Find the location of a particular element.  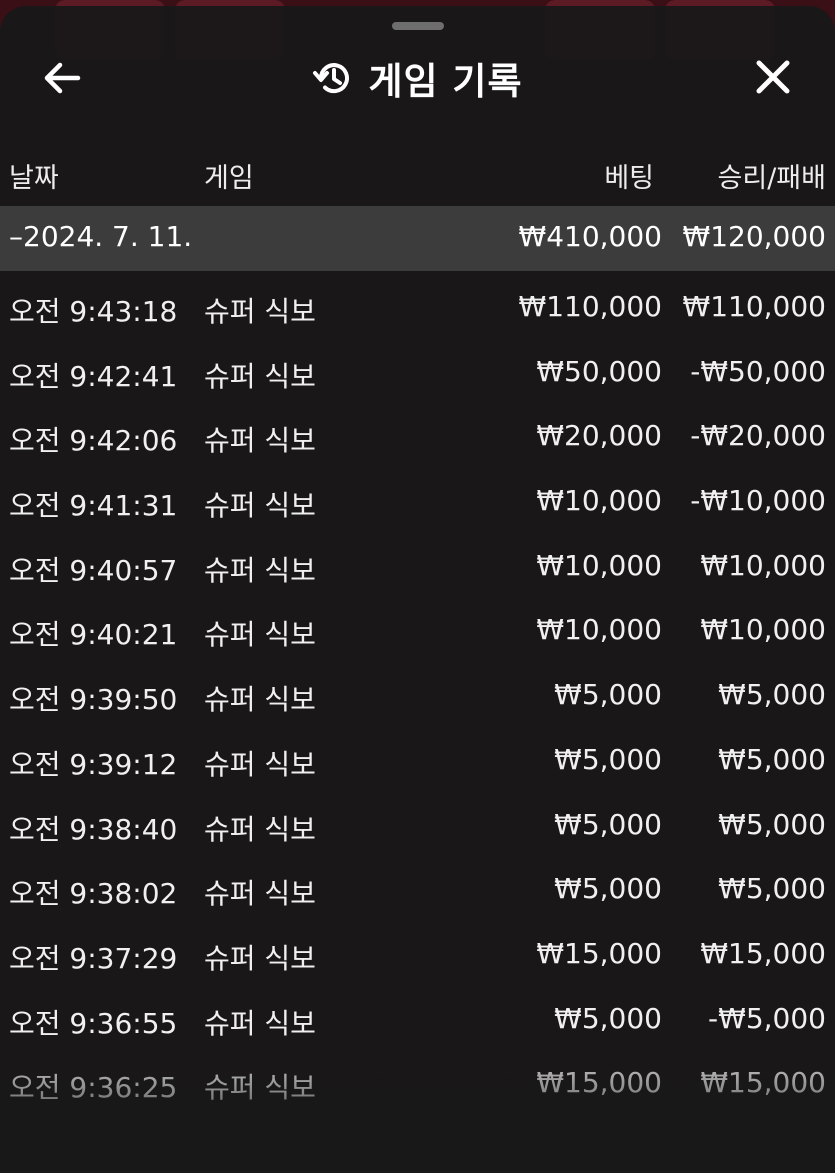

row-time: 오전 9:40:21 is located at coordinates (93, 635).